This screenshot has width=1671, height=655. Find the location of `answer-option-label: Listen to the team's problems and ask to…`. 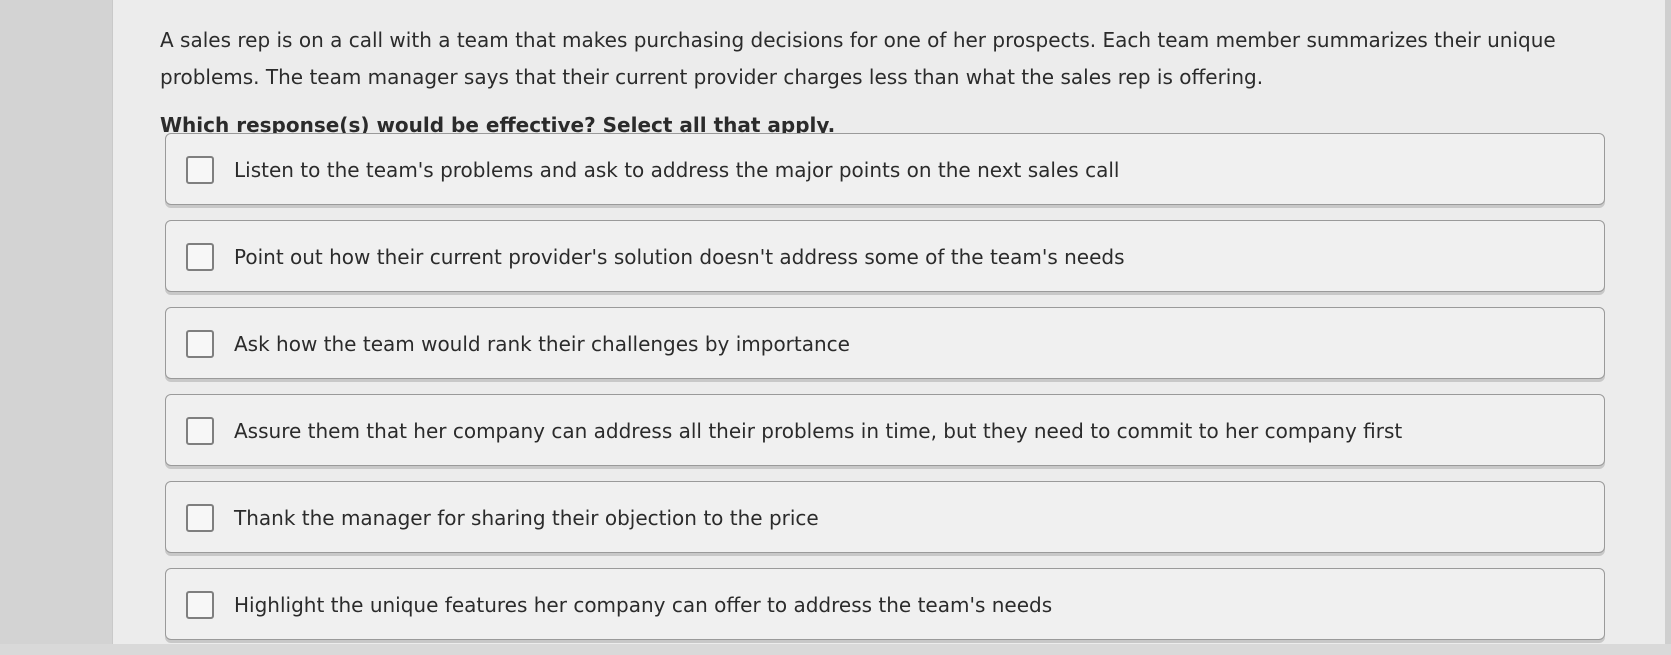

answer-option-label: Listen to the team's problems and ask to… is located at coordinates (677, 170).